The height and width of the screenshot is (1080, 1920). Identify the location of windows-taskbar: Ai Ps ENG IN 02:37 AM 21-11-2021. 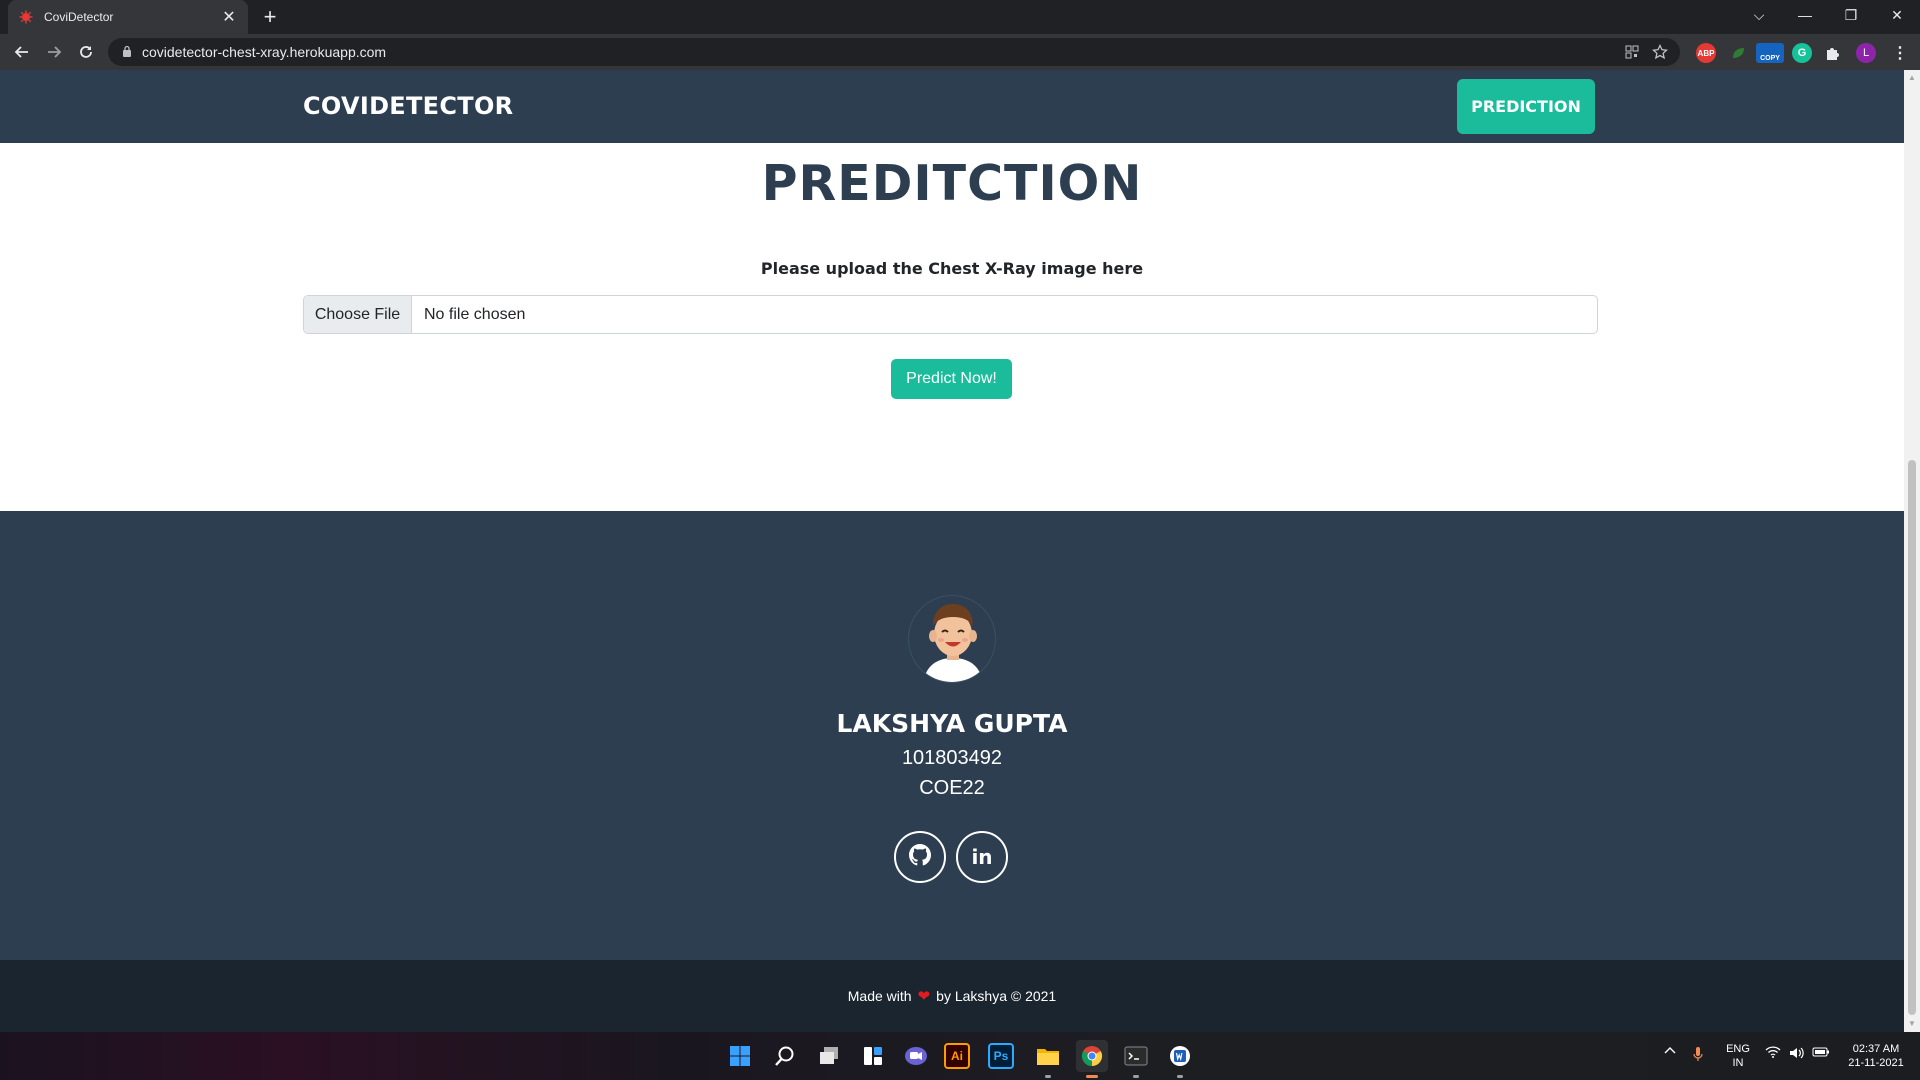
(960, 1056).